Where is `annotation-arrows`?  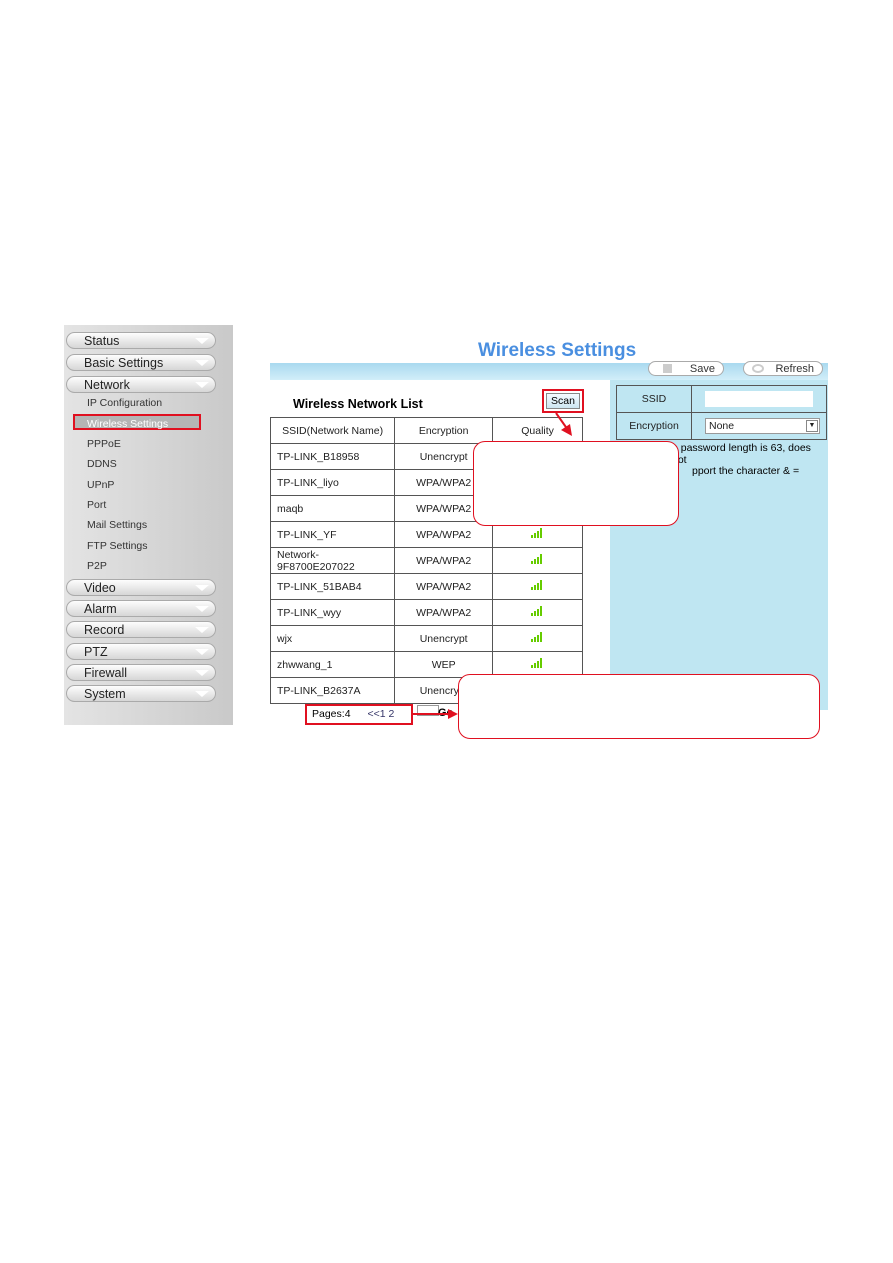
annotation-arrows is located at coordinates (492, 565).